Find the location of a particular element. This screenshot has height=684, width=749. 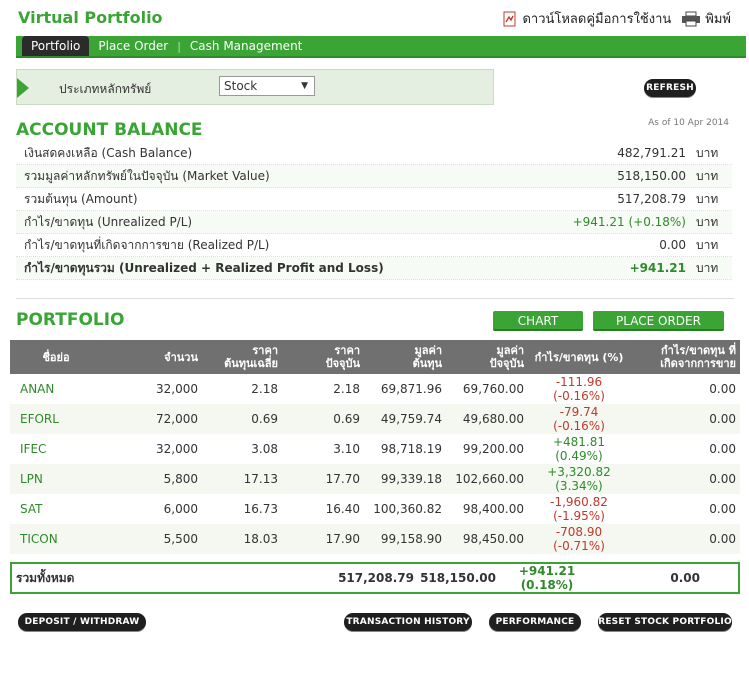

market-value-cell: 98,450.00 is located at coordinates (487, 539).